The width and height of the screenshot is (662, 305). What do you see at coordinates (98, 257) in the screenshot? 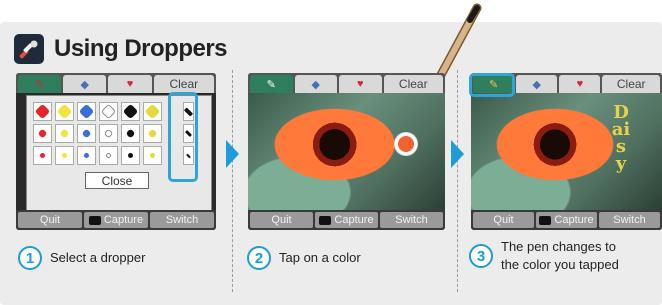
I see `step-text: Select a dropper` at bounding box center [98, 257].